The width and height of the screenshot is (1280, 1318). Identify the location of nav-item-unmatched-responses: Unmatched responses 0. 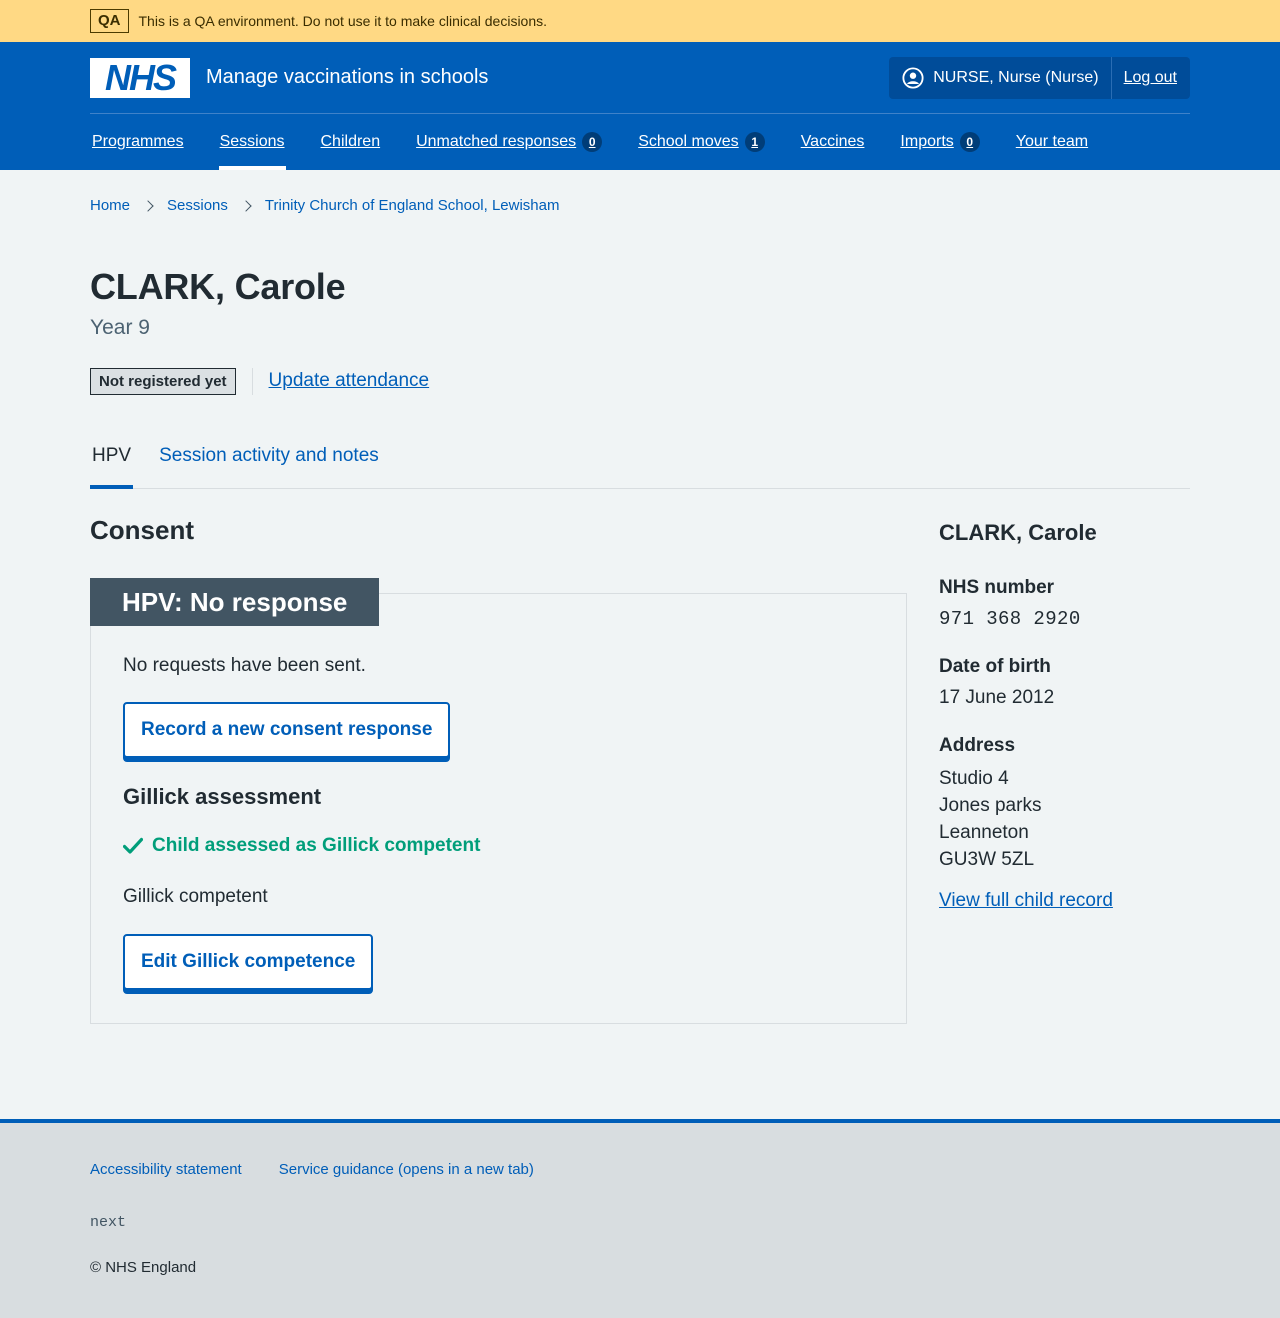
(509, 142).